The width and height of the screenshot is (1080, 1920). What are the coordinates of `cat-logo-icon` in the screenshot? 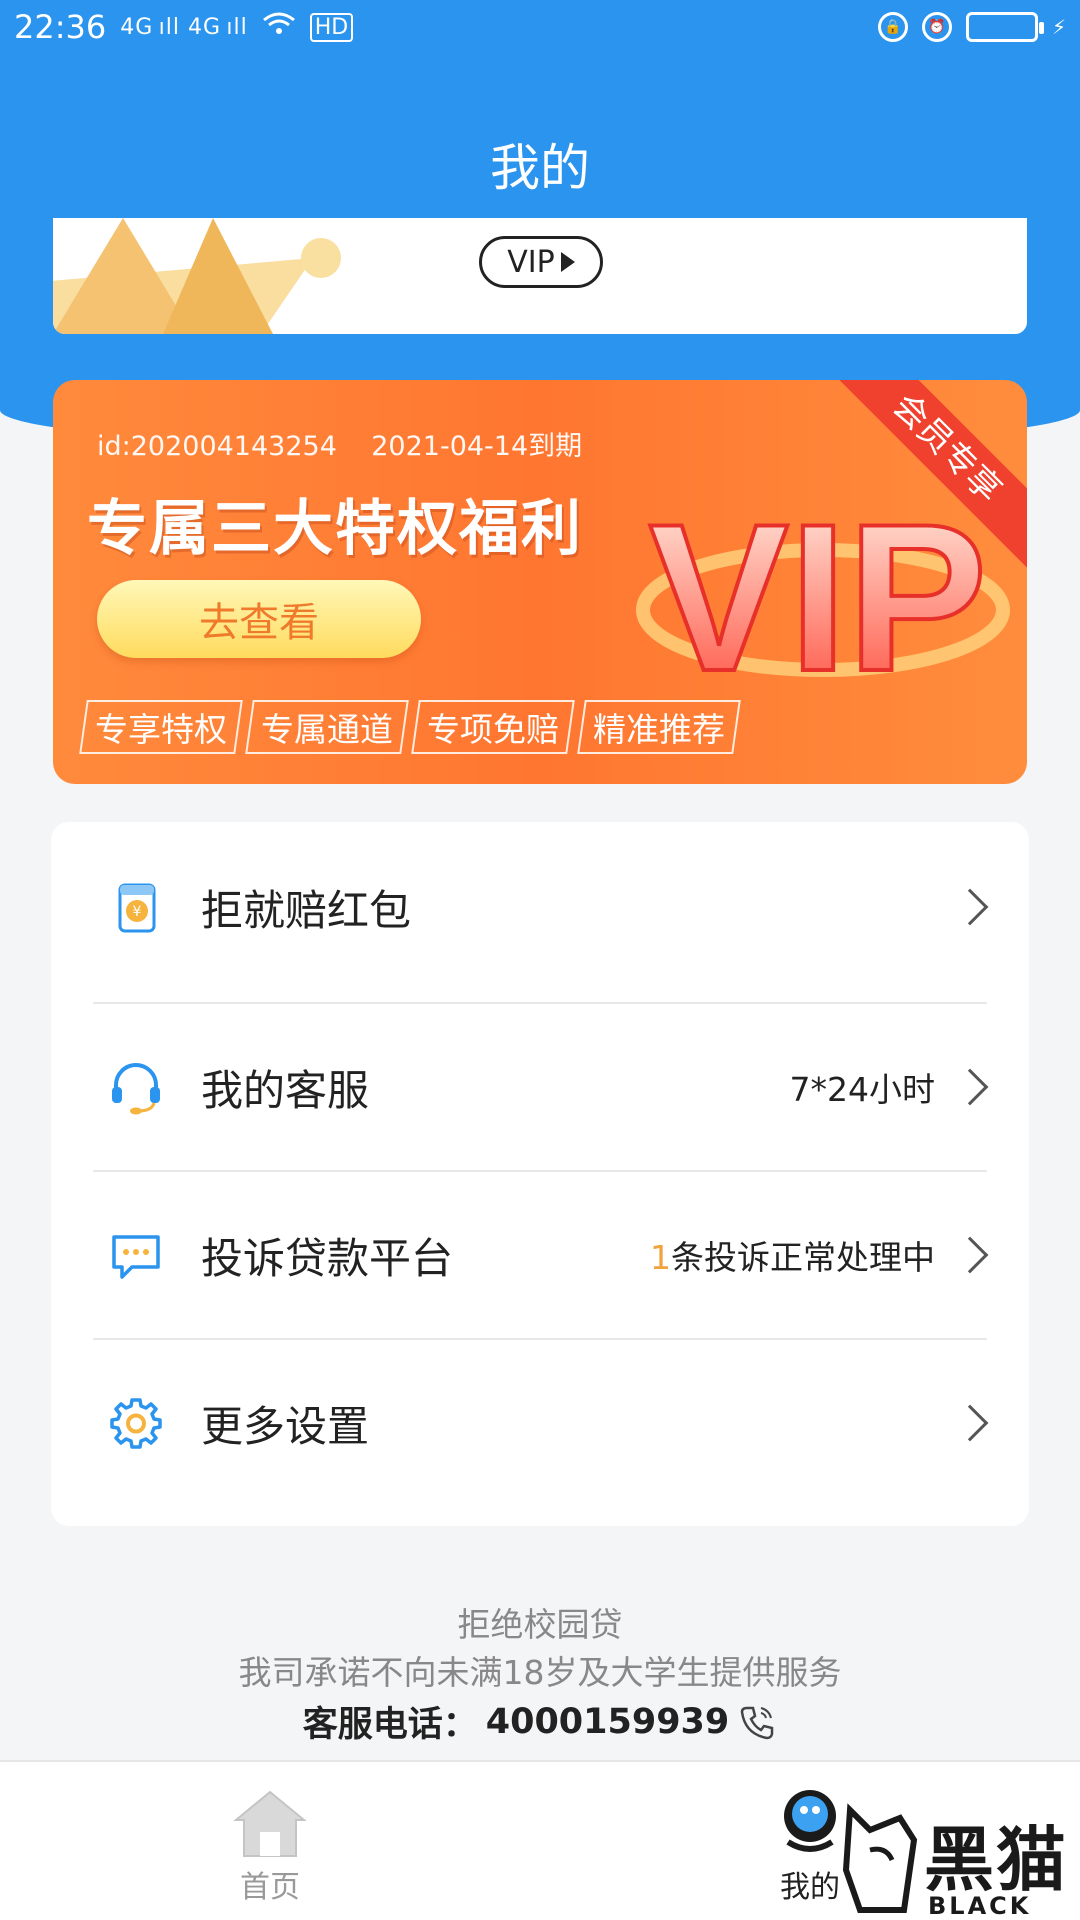 It's located at (880, 1858).